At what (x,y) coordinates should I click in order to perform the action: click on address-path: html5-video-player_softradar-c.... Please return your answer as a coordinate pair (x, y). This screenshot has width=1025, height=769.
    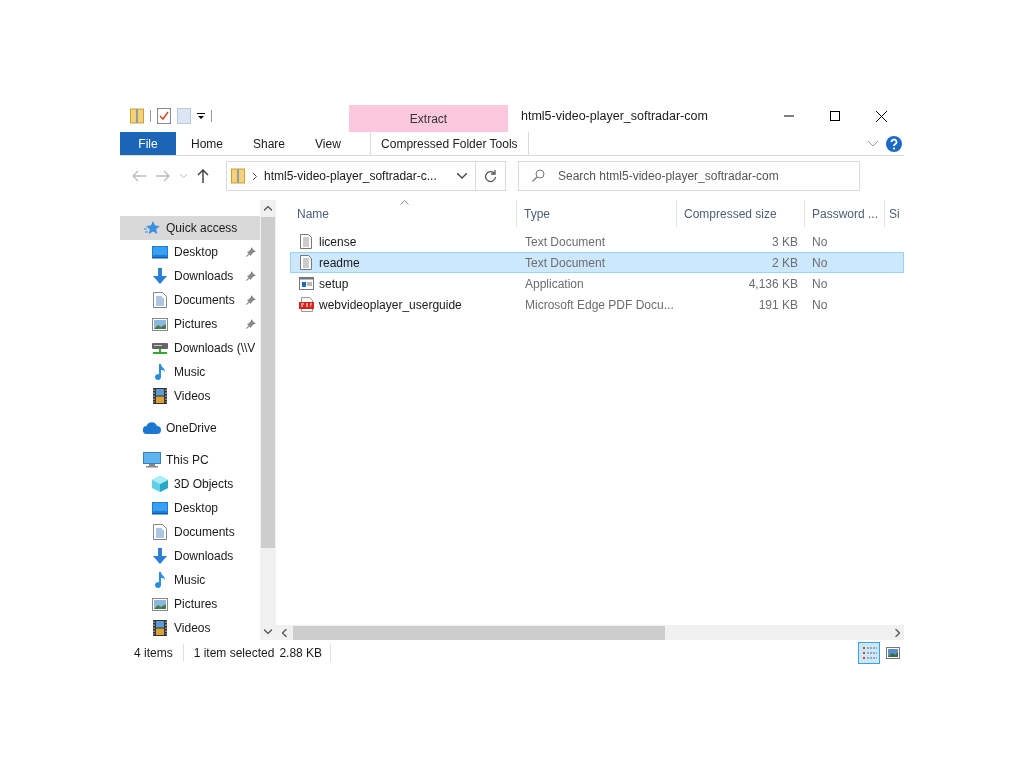
    Looking at the image, I should click on (351, 176).